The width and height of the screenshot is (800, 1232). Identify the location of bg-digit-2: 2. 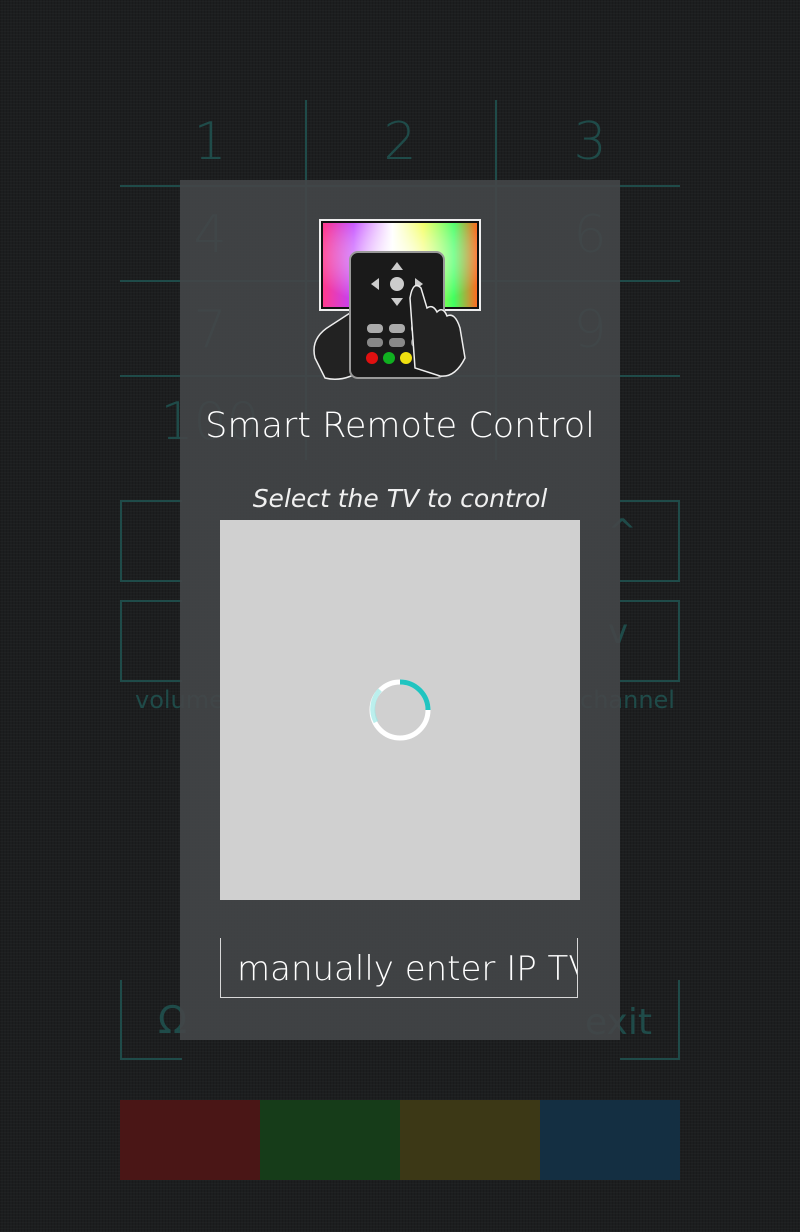
(400, 142).